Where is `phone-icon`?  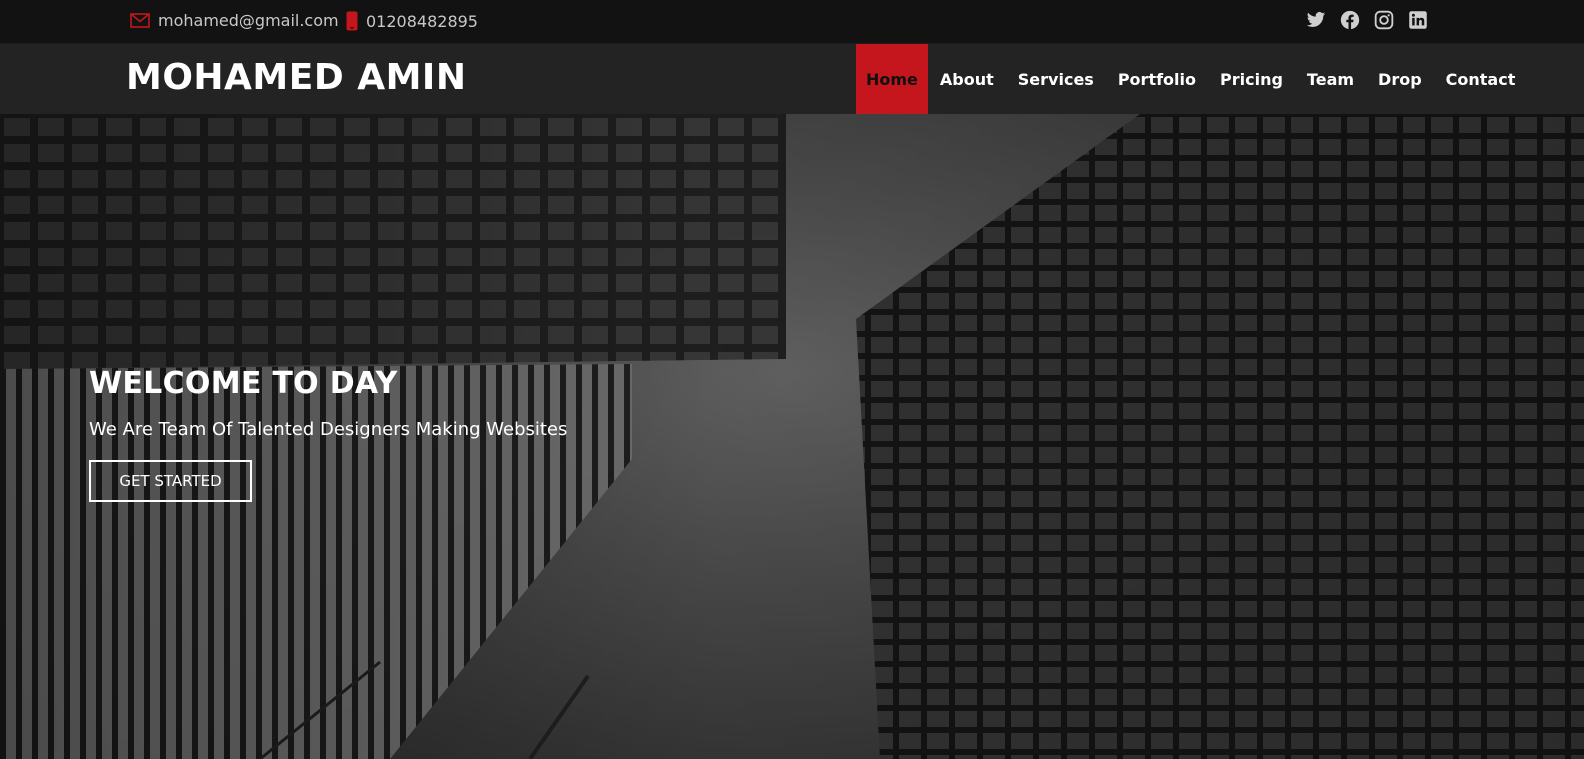
phone-icon is located at coordinates (352, 21).